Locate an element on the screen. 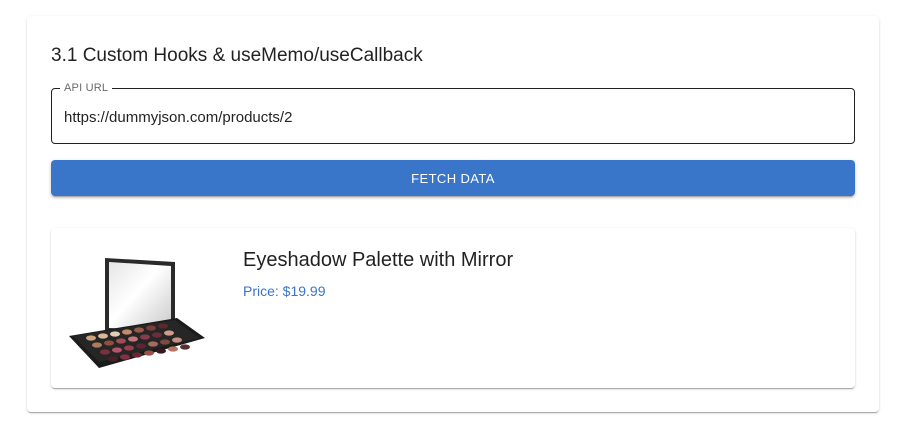  api-url-input is located at coordinates (453, 116).